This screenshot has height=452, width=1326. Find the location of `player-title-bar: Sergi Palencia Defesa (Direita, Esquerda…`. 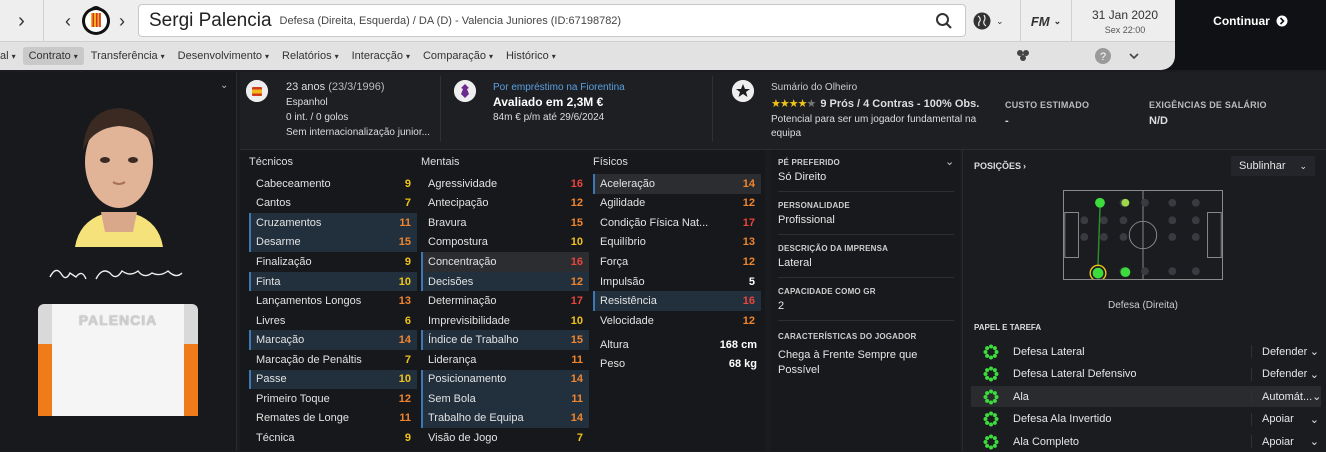

player-title-bar: Sergi Palencia Defesa (Direita, Esquerda… is located at coordinates (552, 20).